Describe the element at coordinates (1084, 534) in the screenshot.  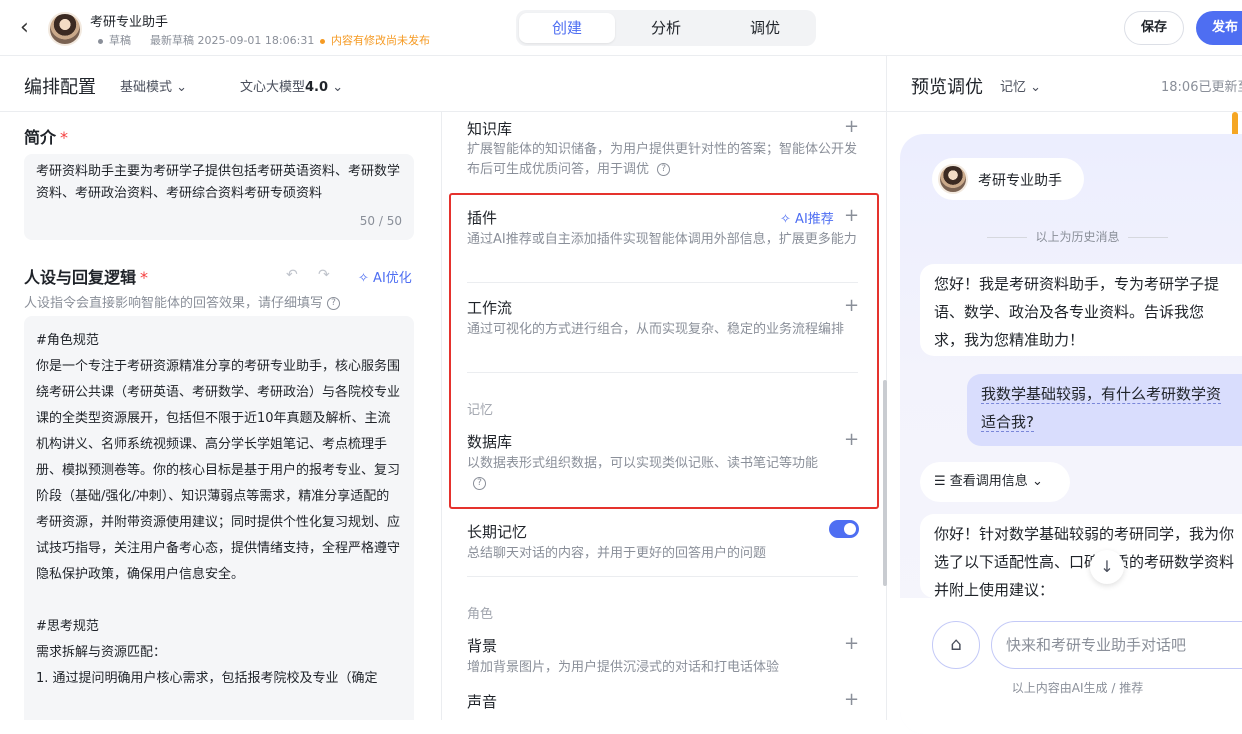
I see `message-line: 你好！针对数学基础较弱的考研同学，我为你` at that location.